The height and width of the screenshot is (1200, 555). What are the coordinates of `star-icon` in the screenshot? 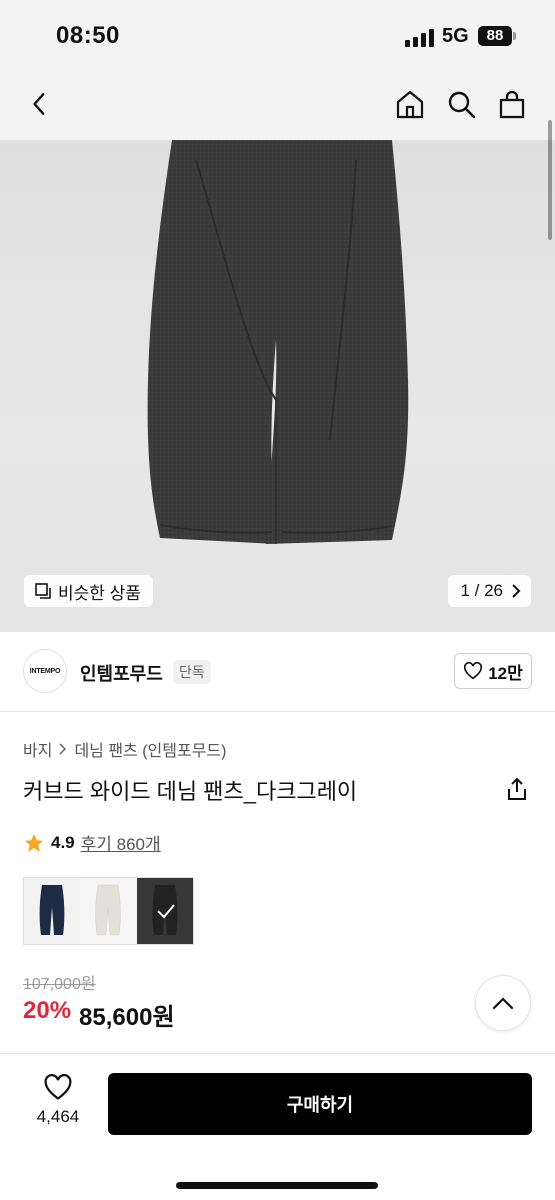 It's located at (34, 842).